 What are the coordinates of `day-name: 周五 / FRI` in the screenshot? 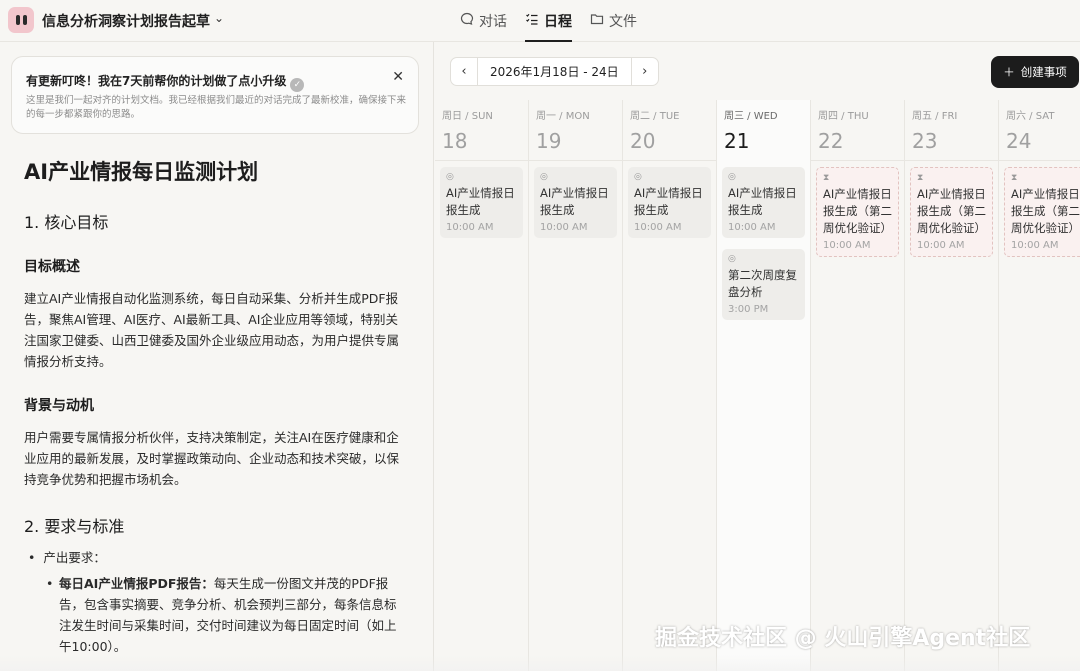 It's located at (935, 116).